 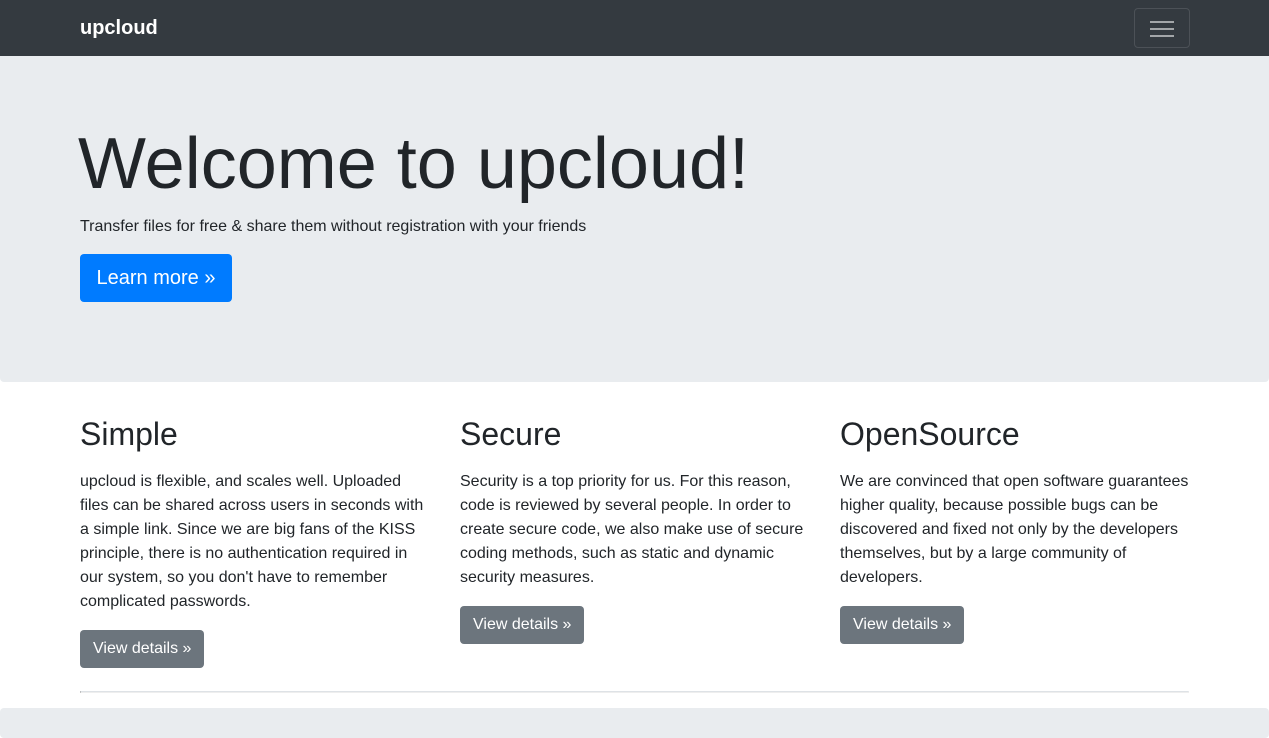 What do you see at coordinates (1162, 28) in the screenshot?
I see `hamburger-menu-icon` at bounding box center [1162, 28].